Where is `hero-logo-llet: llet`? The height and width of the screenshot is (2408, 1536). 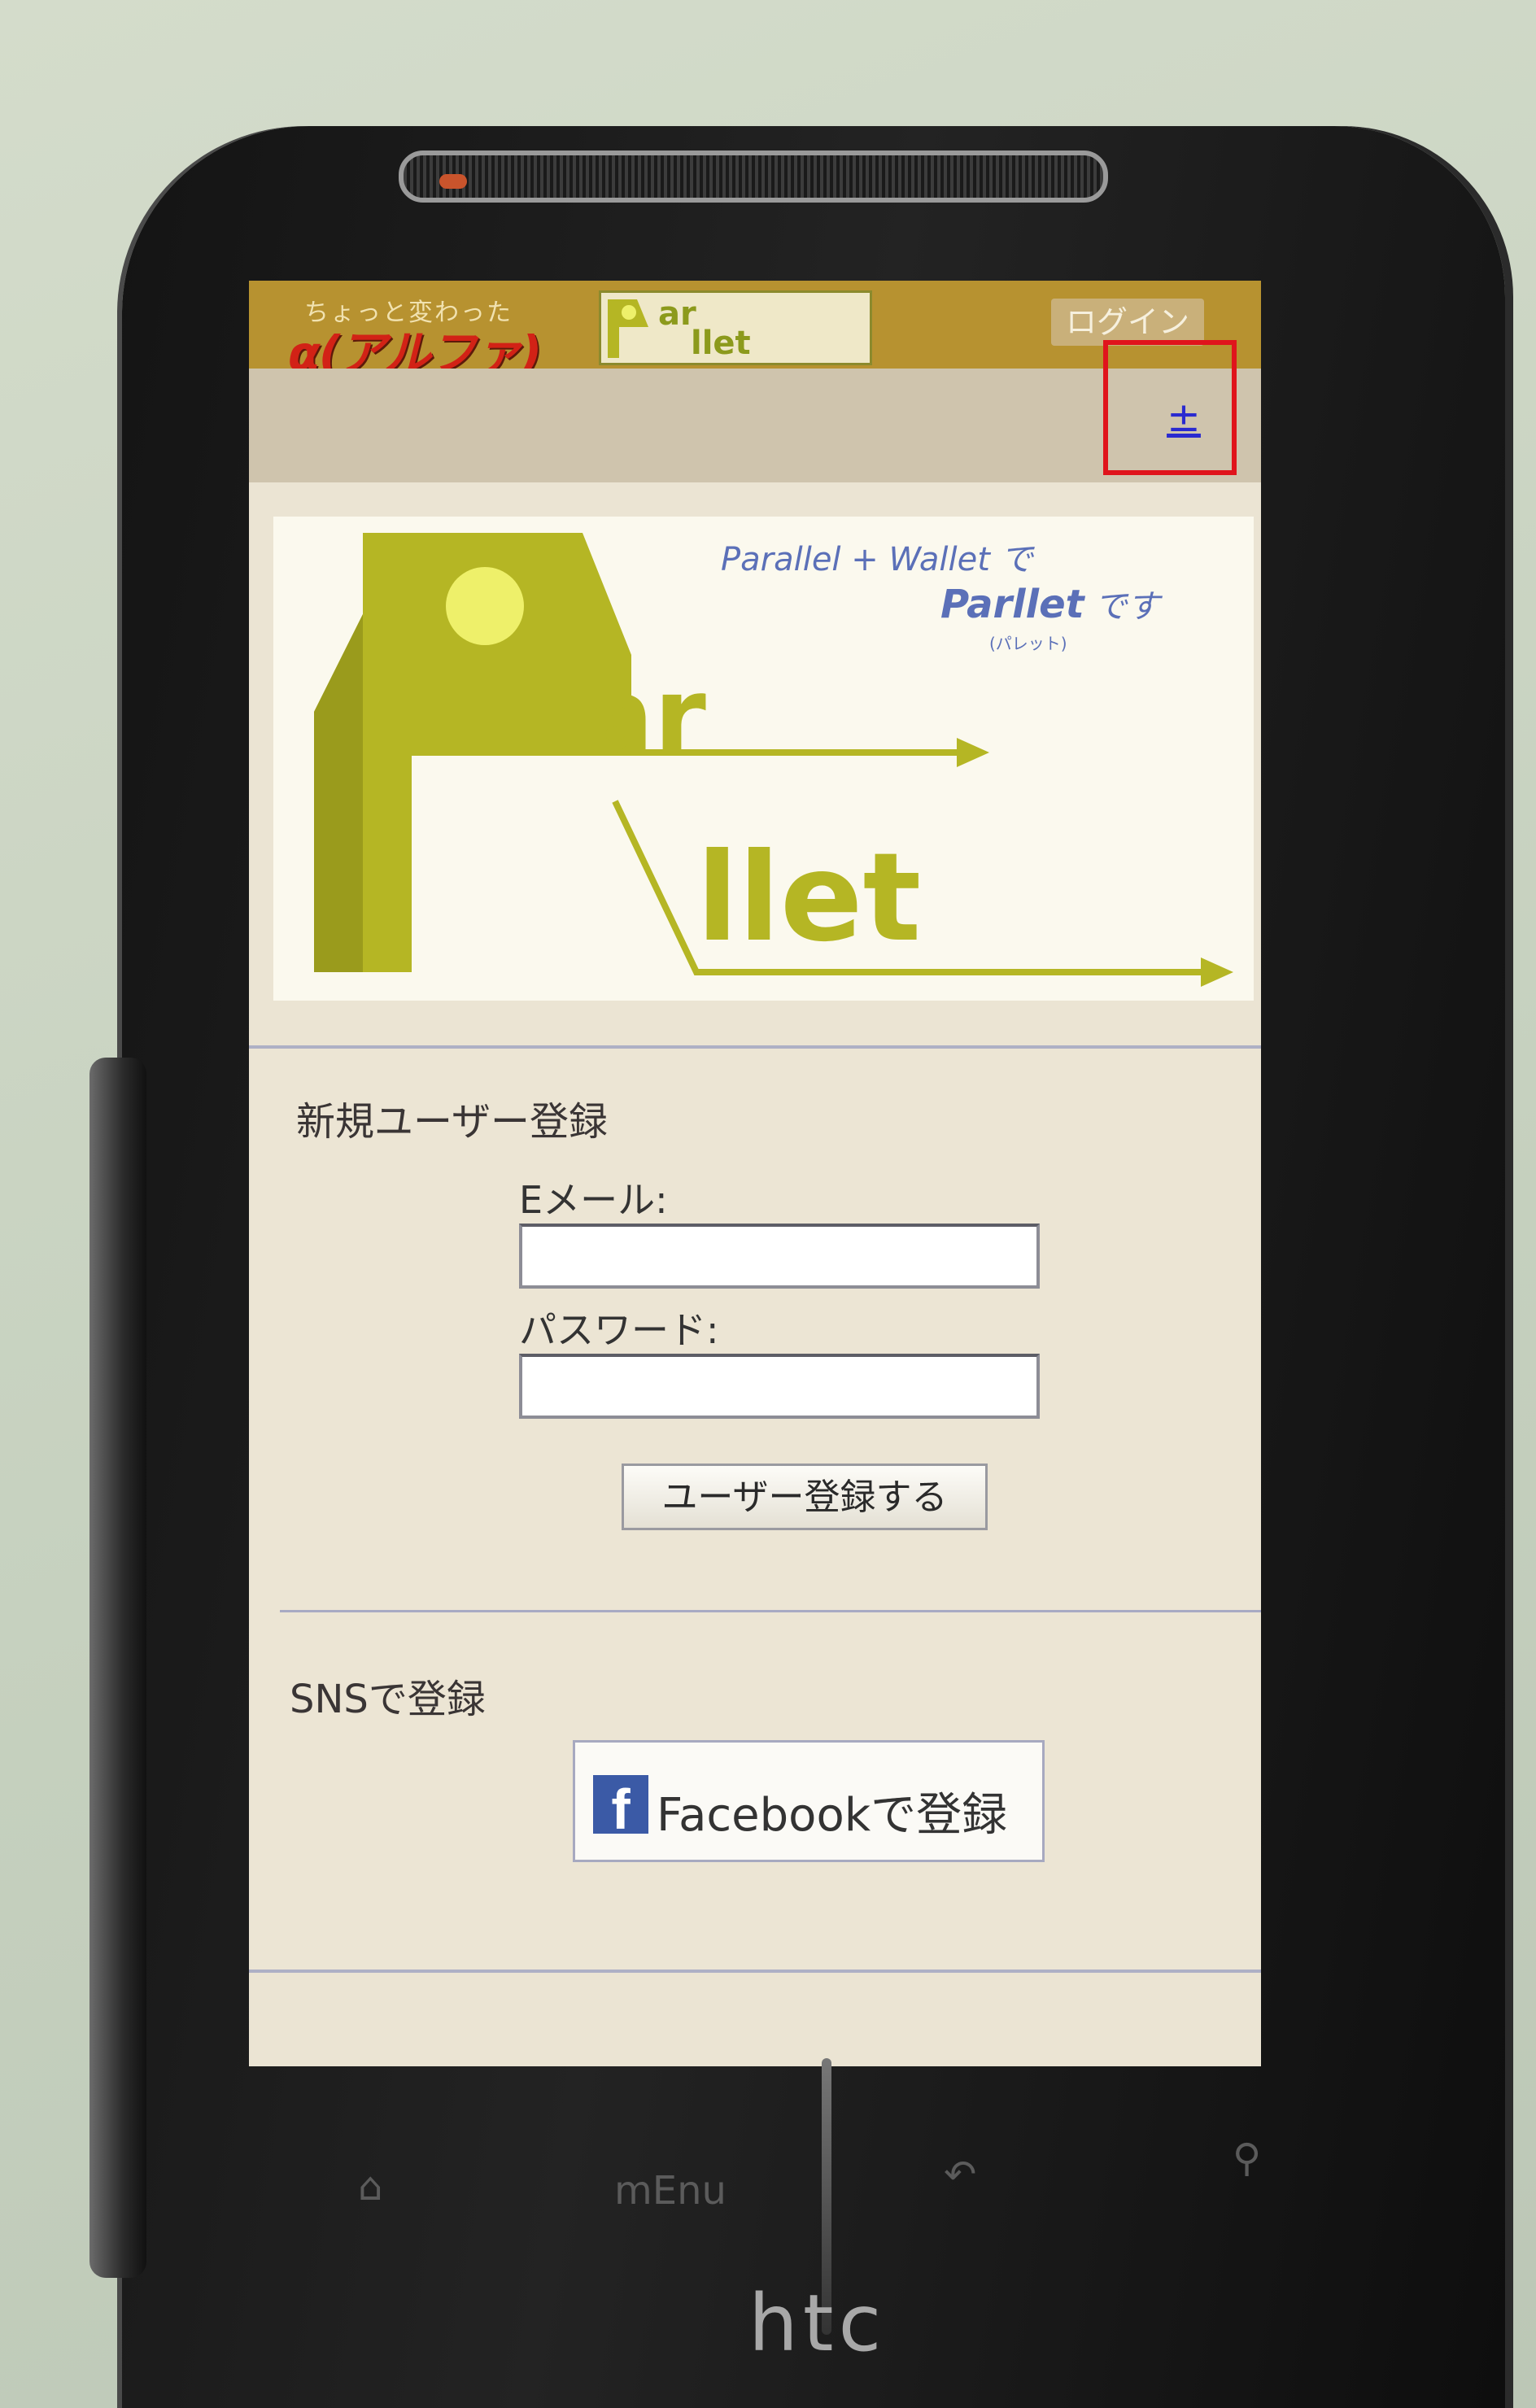
hero-logo-llet: llet is located at coordinates (809, 898).